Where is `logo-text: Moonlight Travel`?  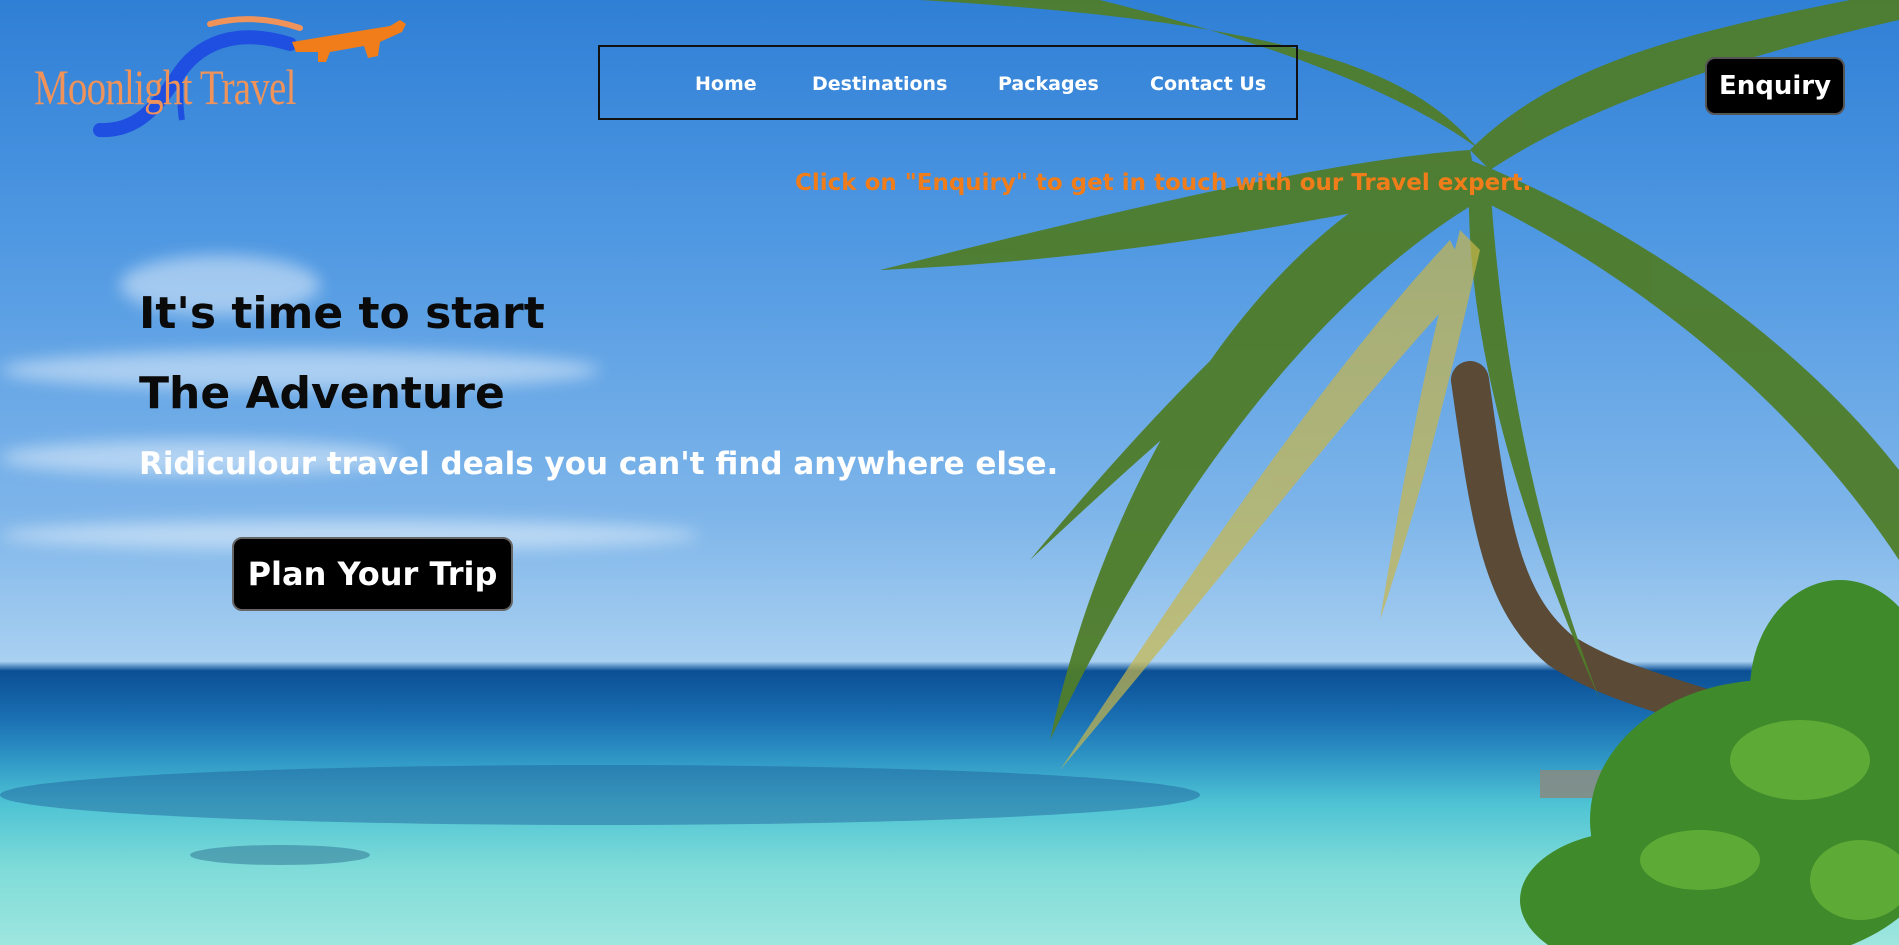
logo-text: Moonlight Travel is located at coordinates (165, 87).